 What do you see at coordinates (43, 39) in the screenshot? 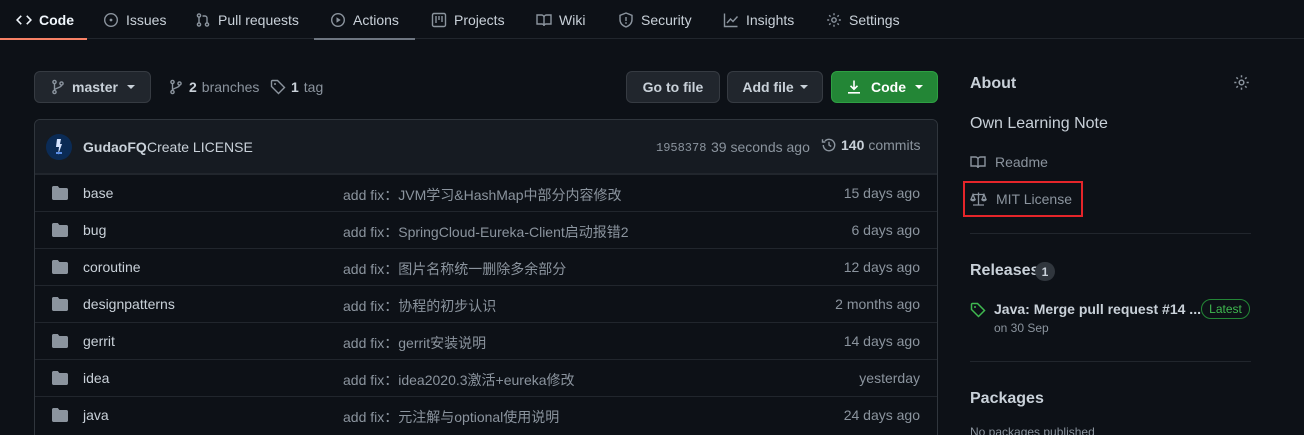
I see `active-tab-underline` at bounding box center [43, 39].